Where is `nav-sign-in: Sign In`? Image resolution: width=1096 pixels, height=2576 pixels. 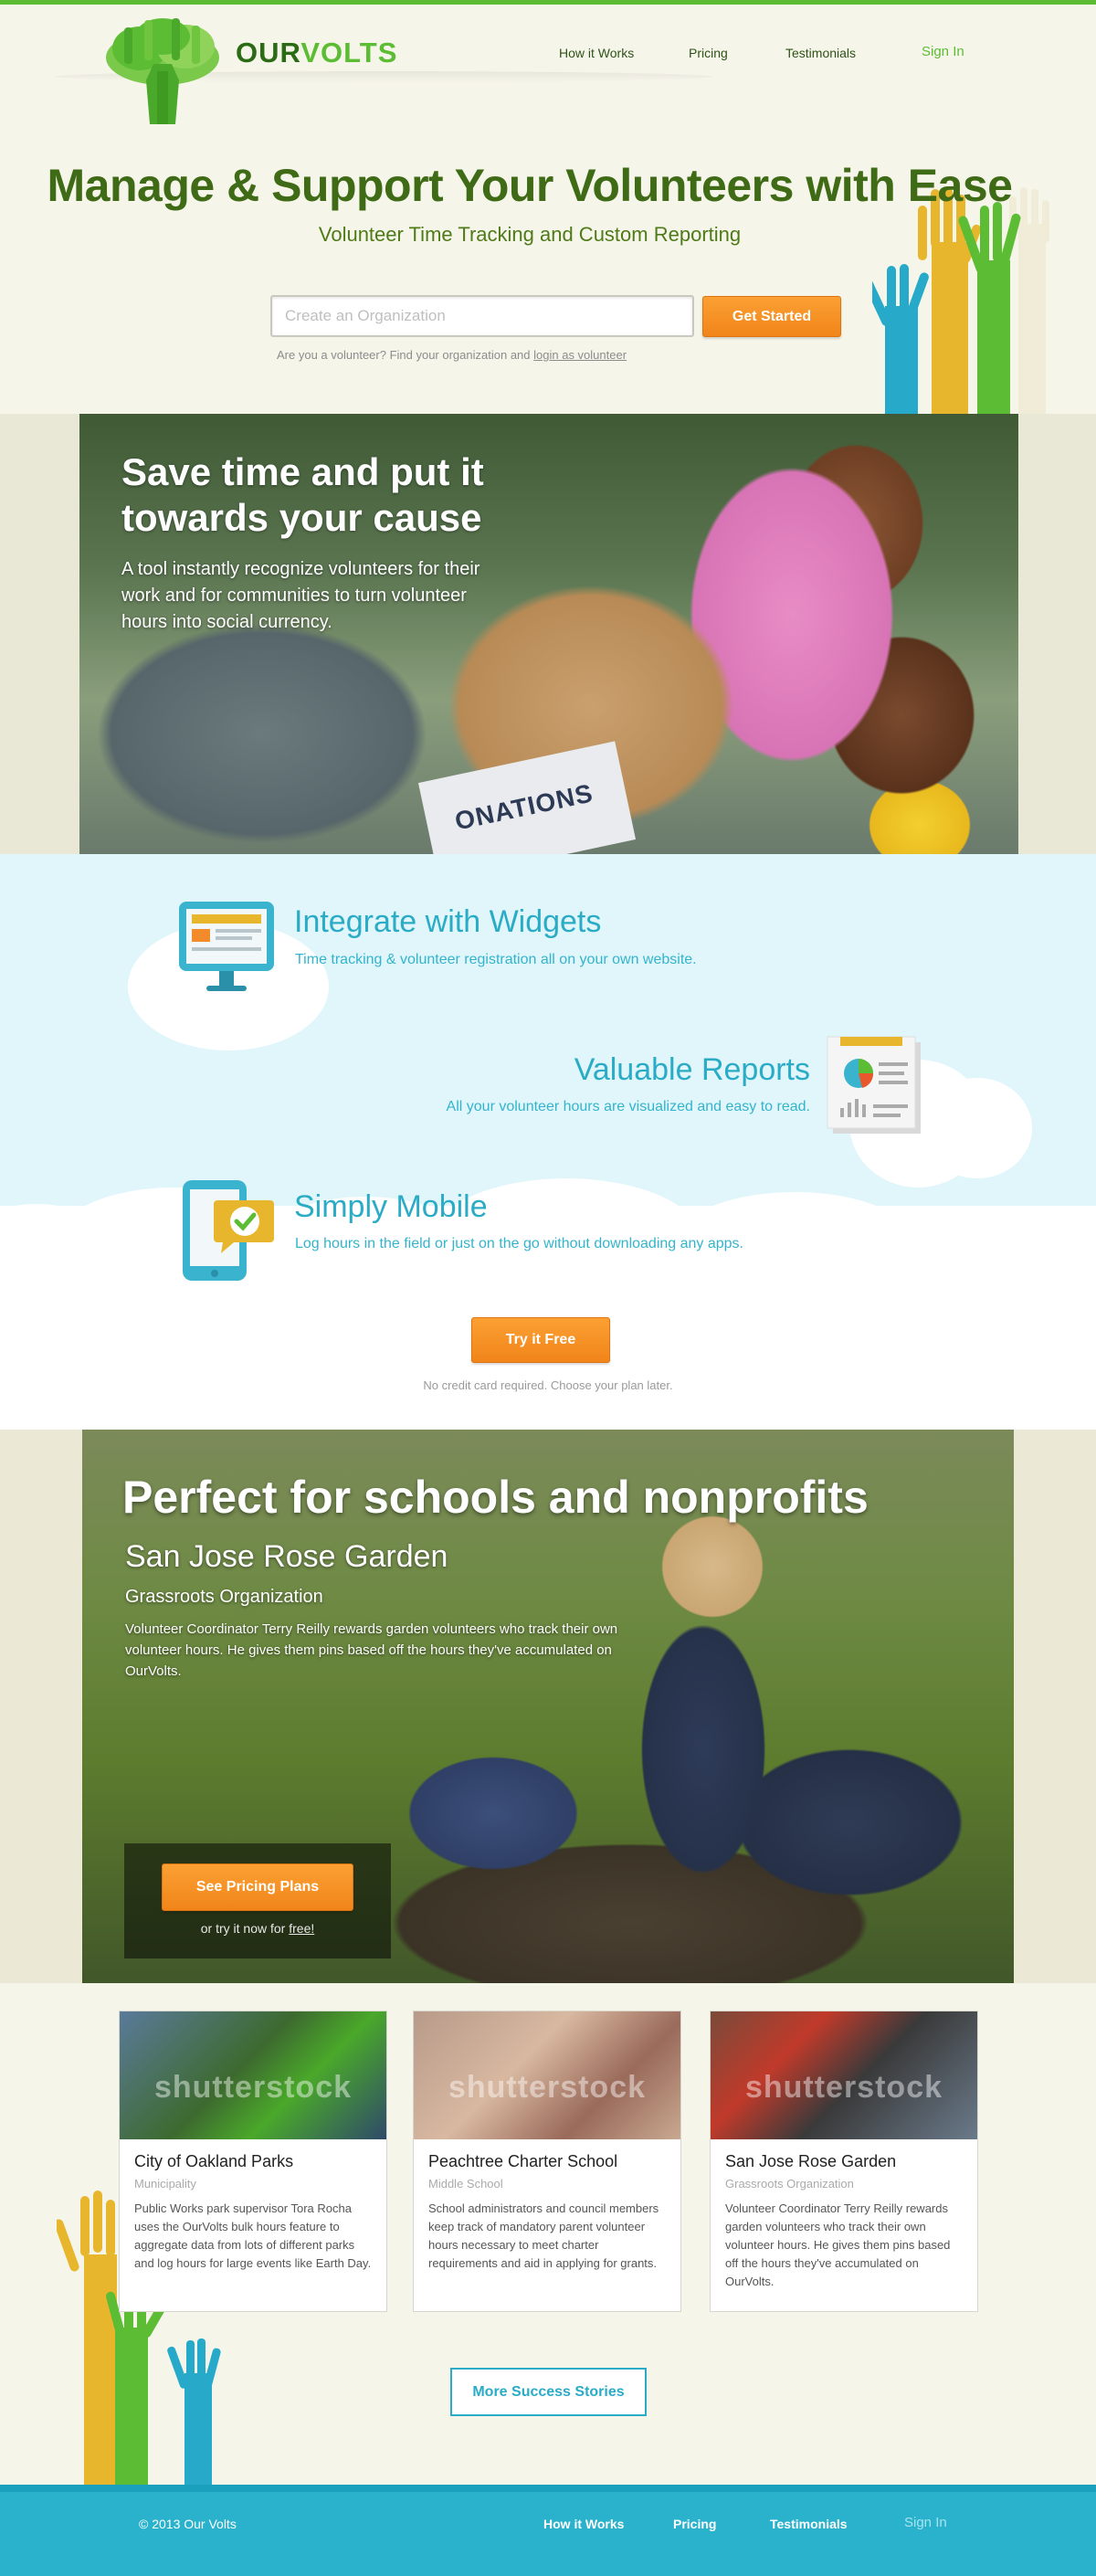 nav-sign-in: Sign In is located at coordinates (943, 51).